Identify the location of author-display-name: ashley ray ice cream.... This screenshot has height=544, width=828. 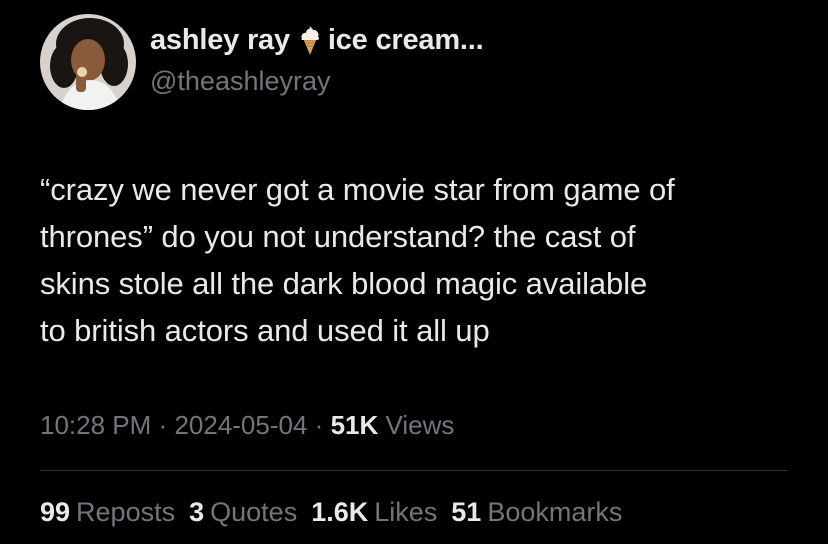
(317, 40).